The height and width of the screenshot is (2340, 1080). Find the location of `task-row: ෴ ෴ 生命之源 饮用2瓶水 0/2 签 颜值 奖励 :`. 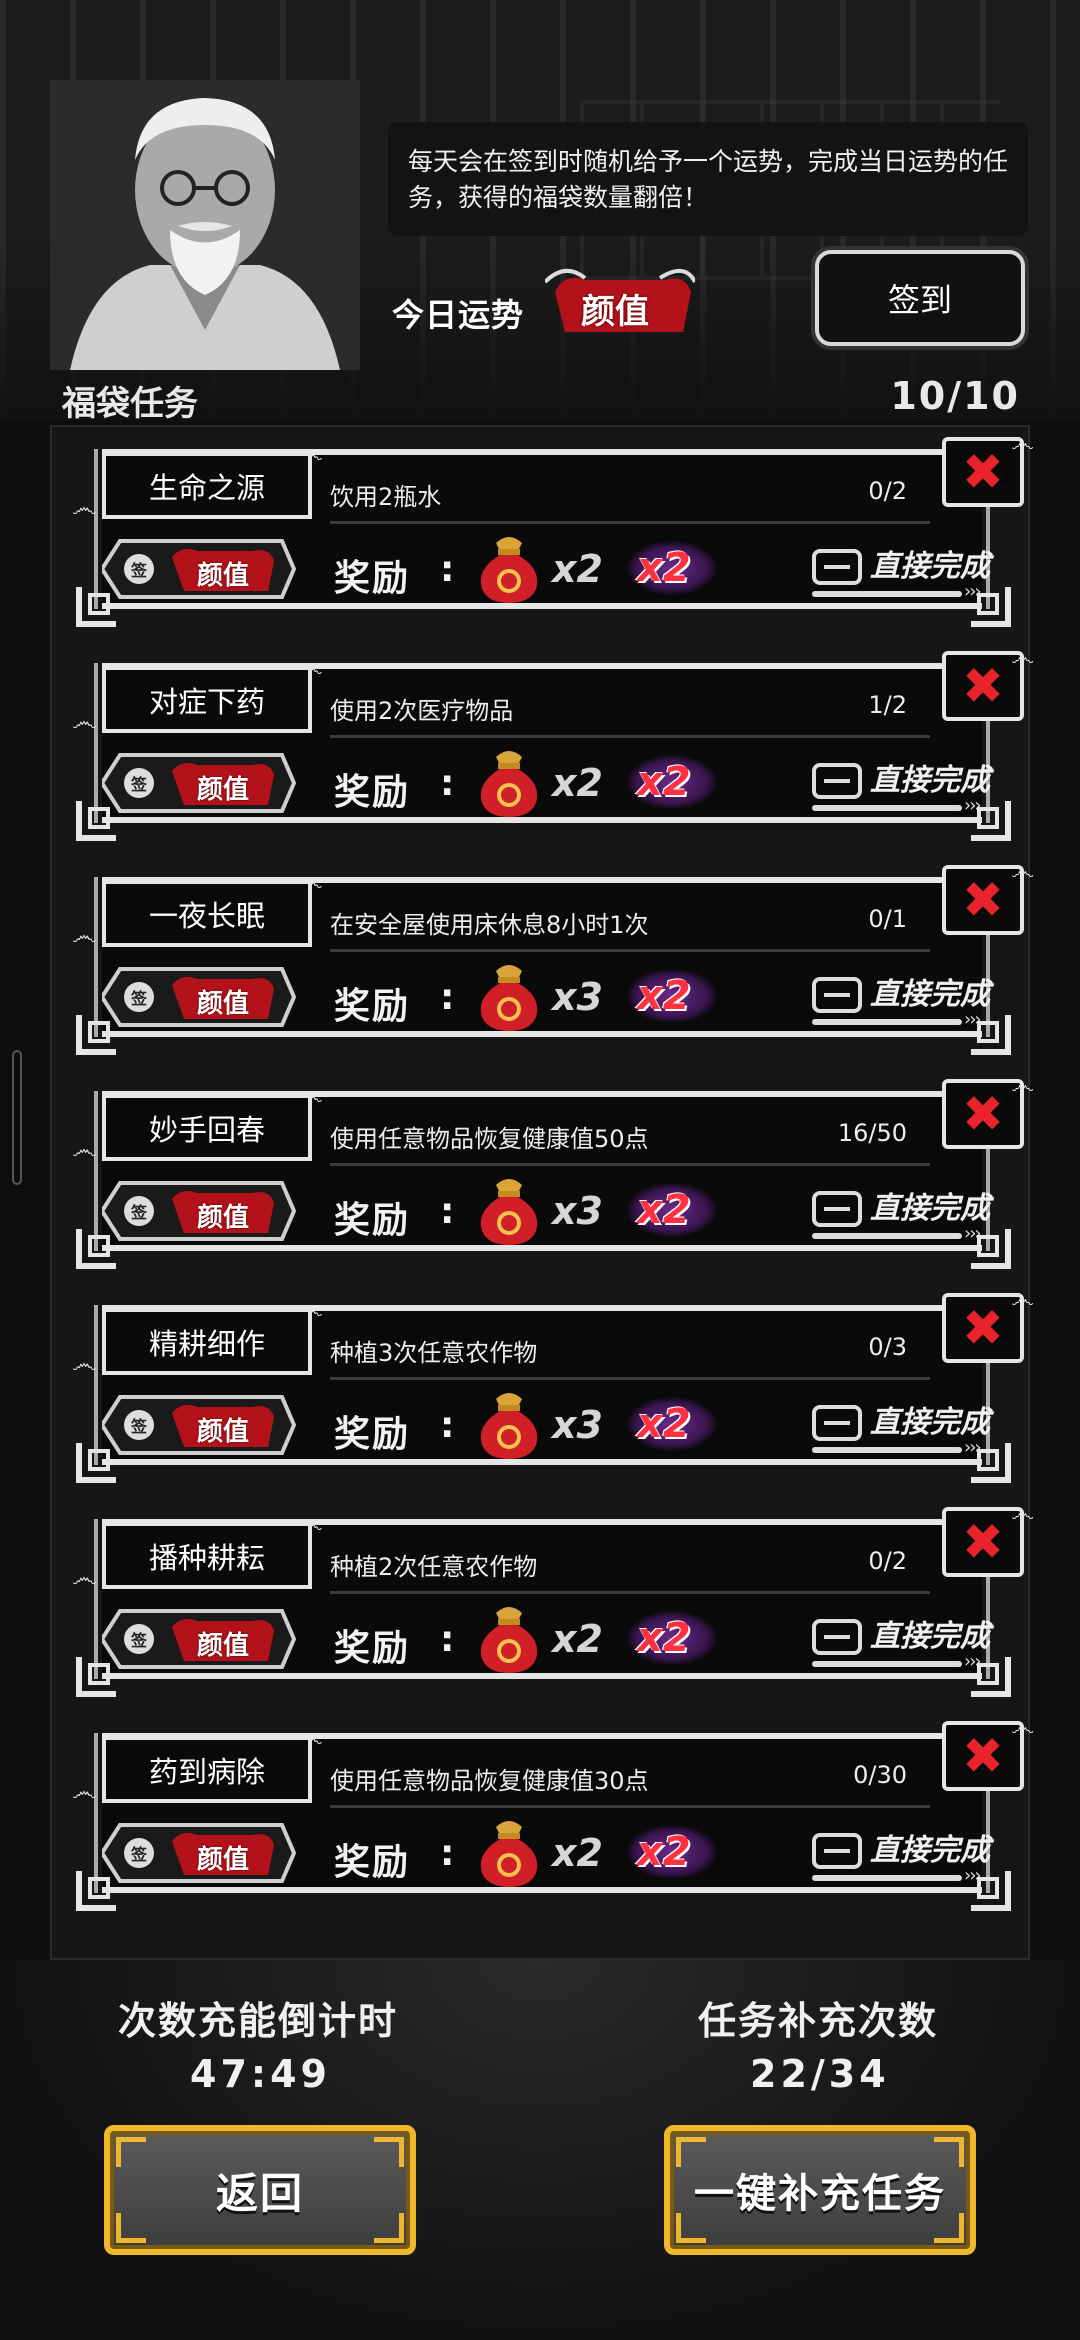

task-row: ෴ ෴ 生命之源 饮用2瓶水 0/2 签 颜值 奖励 : is located at coordinates (553, 528).